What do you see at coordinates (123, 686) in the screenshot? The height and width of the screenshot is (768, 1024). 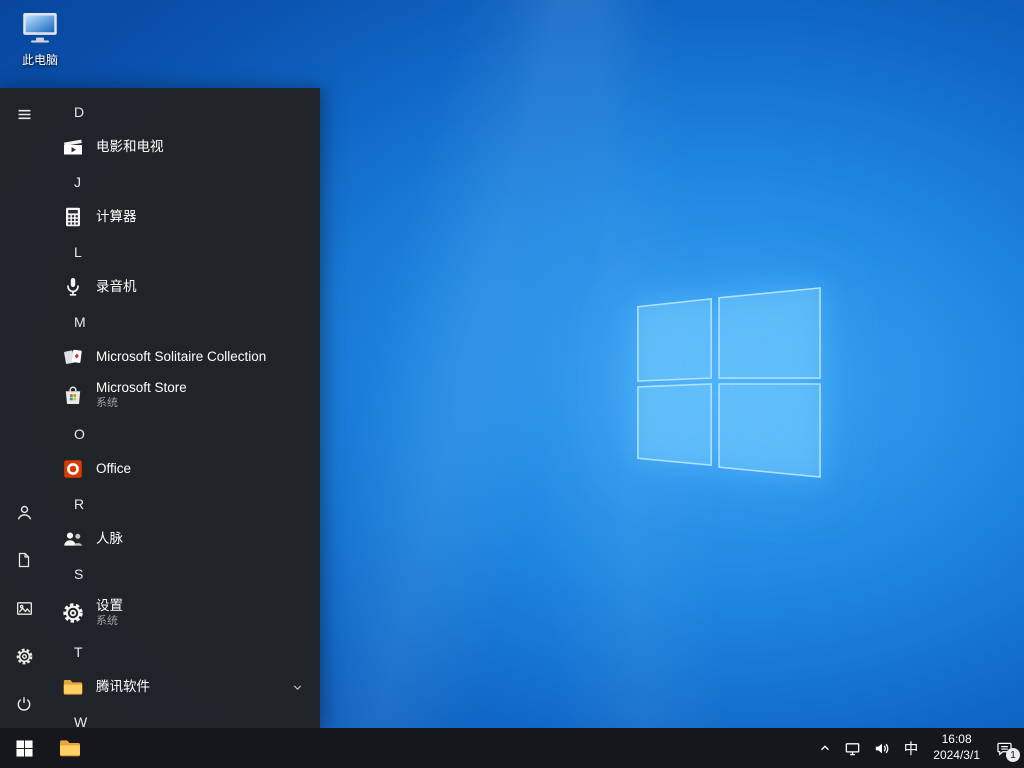 I see `app-label: 腾讯软件` at bounding box center [123, 686].